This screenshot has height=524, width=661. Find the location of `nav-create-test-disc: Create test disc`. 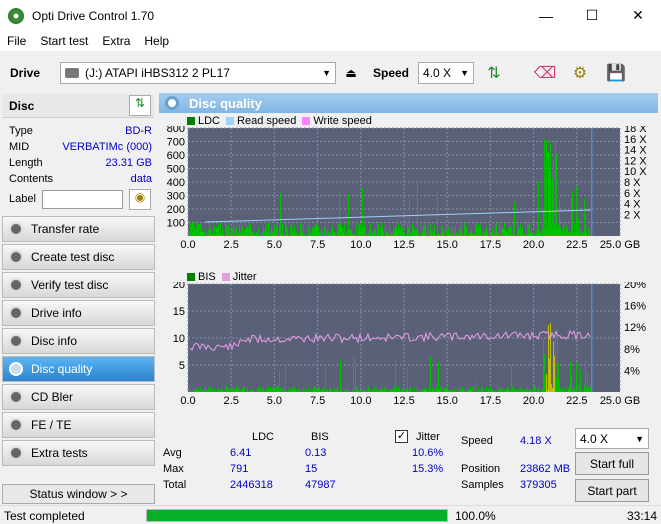

nav-create-test-disc: Create test disc is located at coordinates (78, 257).